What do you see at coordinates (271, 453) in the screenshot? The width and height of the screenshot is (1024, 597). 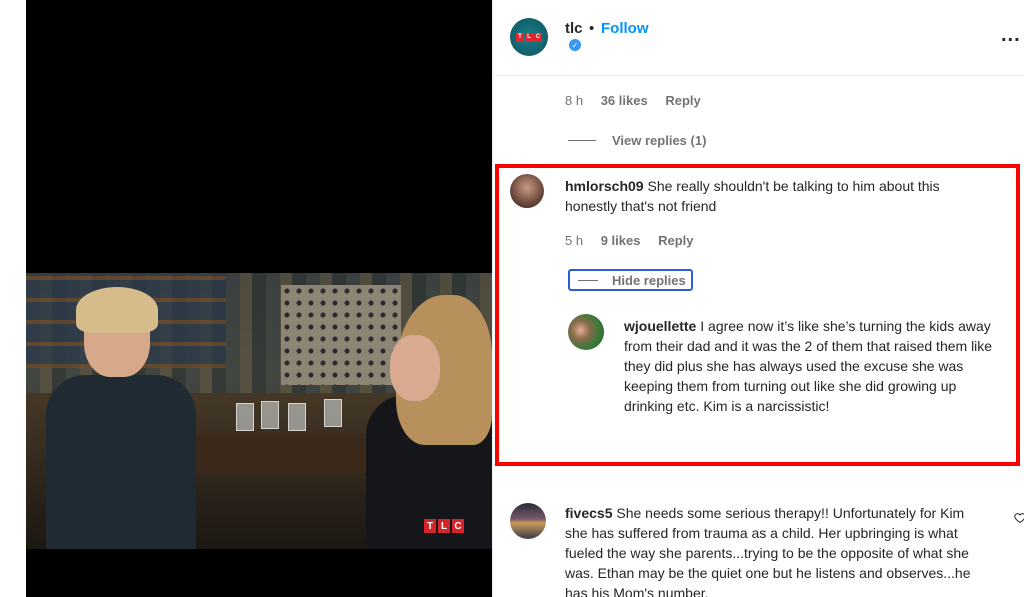 I see `video-table` at bounding box center [271, 453].